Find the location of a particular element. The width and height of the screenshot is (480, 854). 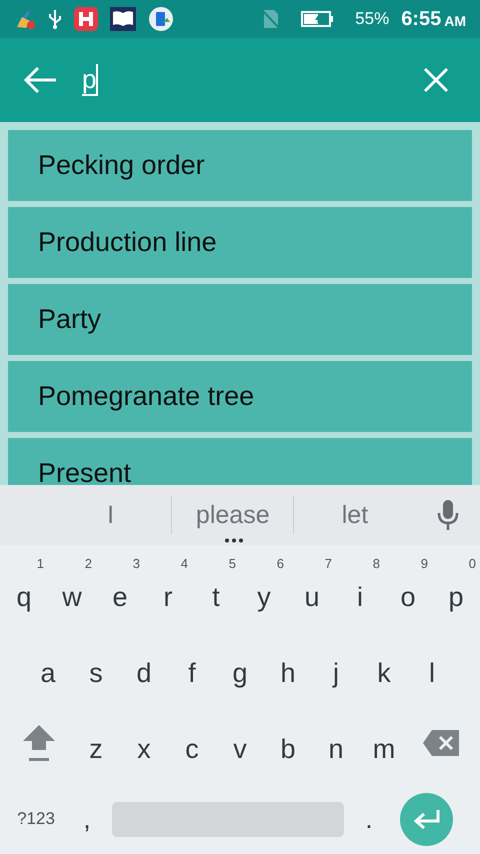

key-letter: i is located at coordinates (360, 597).